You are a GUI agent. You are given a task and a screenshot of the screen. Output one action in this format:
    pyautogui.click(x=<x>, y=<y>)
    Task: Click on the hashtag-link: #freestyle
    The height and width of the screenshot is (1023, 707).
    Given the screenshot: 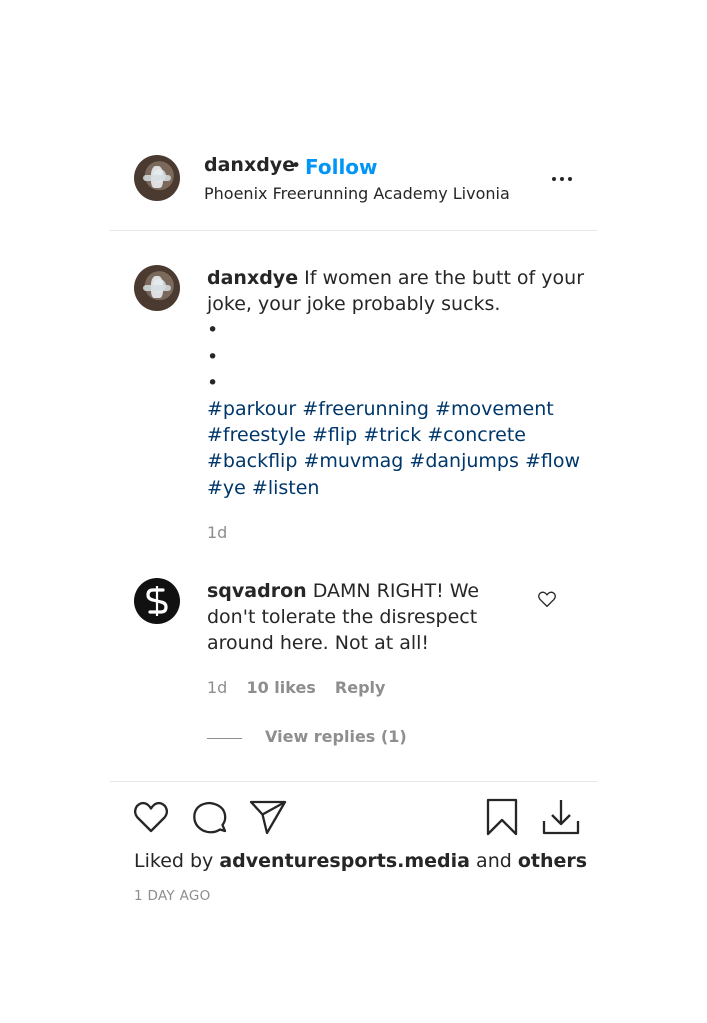 What is the action you would take?
    pyautogui.click(x=256, y=435)
    